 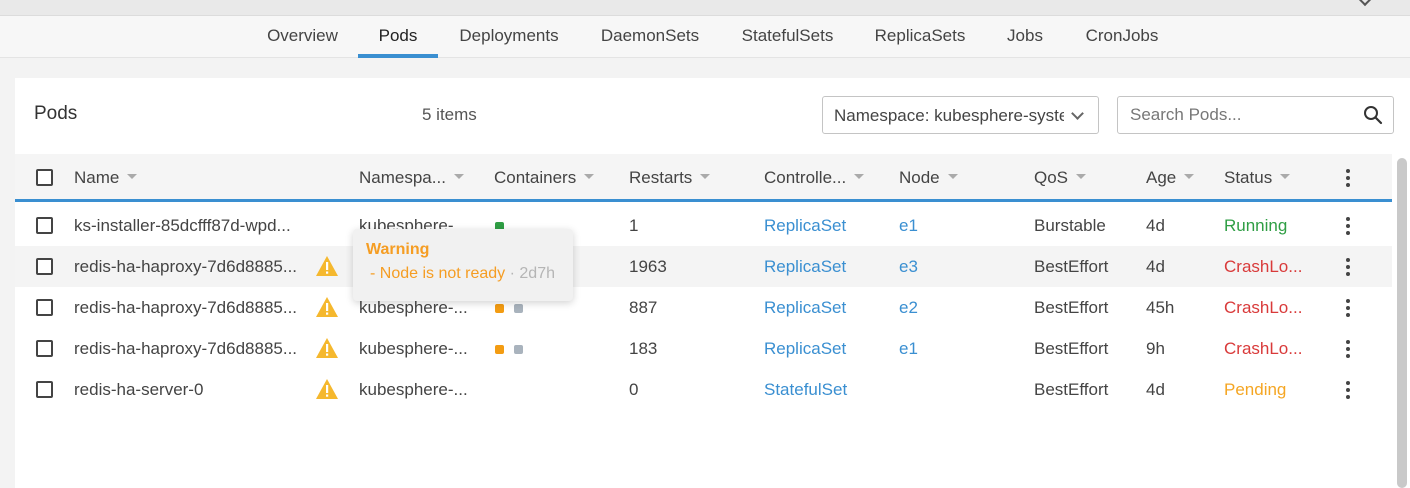 What do you see at coordinates (1373, 117) in the screenshot?
I see `search-icon` at bounding box center [1373, 117].